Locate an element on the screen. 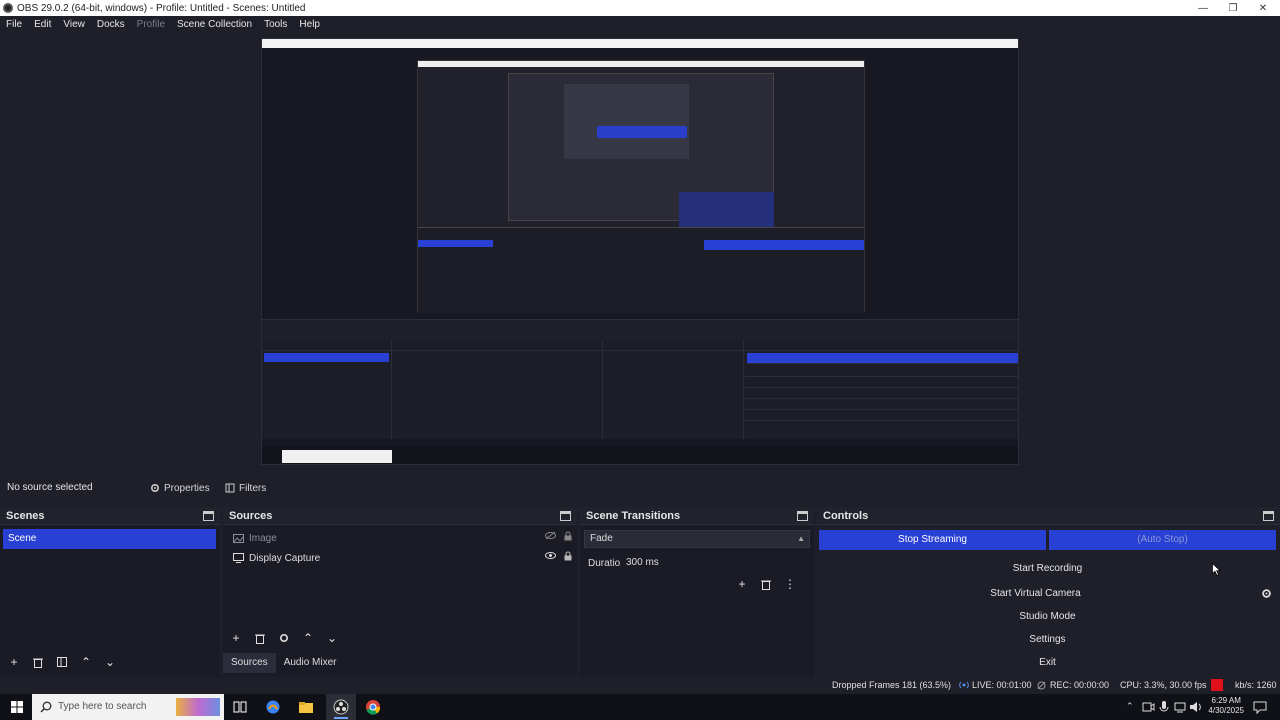 Image resolution: width=1280 pixels, height=720 pixels. duration-spinbox: 300 ms is located at coordinates (715, 563).